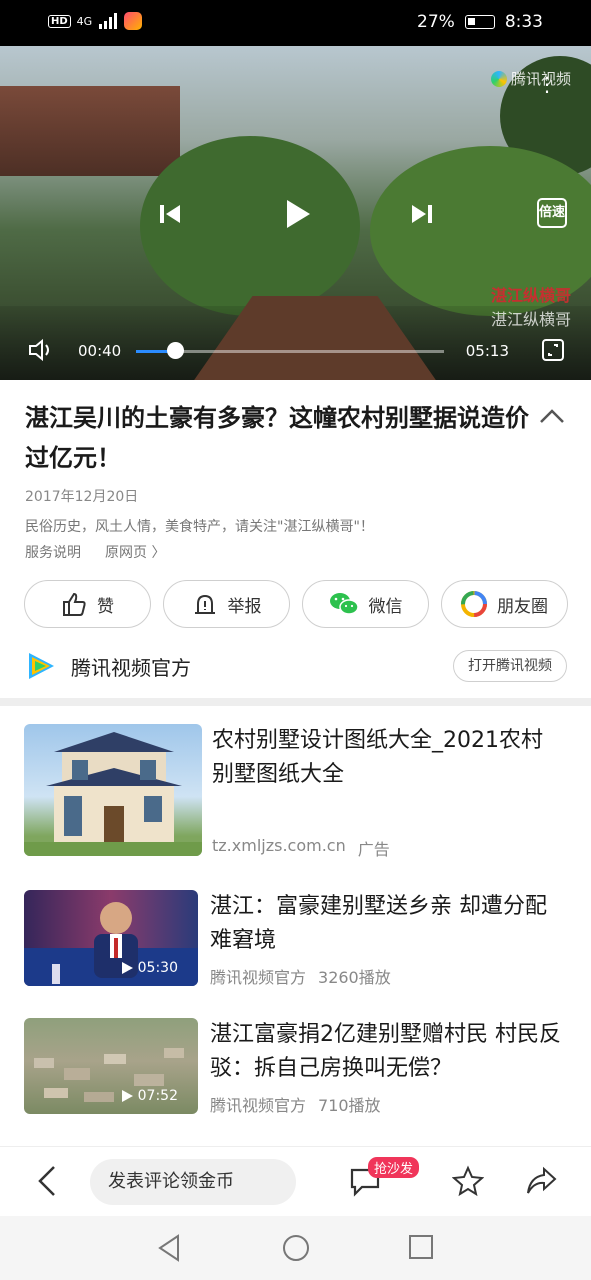 The image size is (591, 1280). I want to click on publish-date: 2017年12月20日, so click(82, 497).